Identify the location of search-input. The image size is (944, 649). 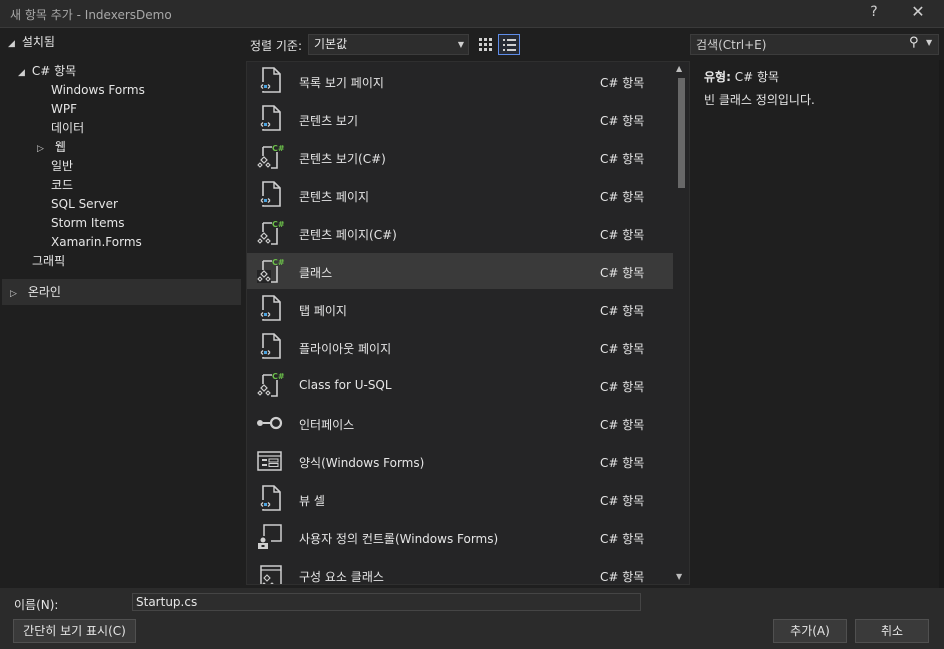
(798, 44).